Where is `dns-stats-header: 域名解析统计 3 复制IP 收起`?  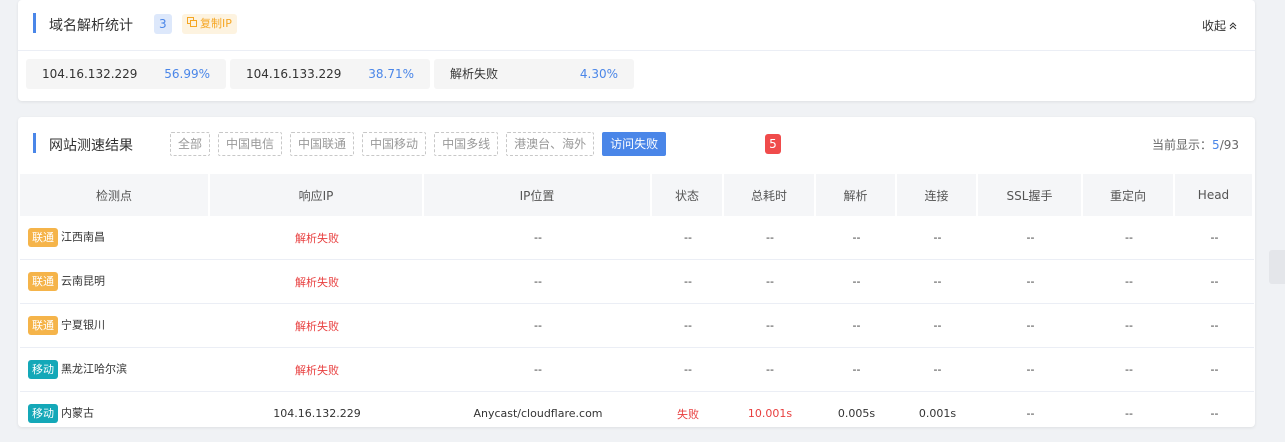 dns-stats-header: 域名解析统计 3 复制IP 收起 is located at coordinates (636, 25).